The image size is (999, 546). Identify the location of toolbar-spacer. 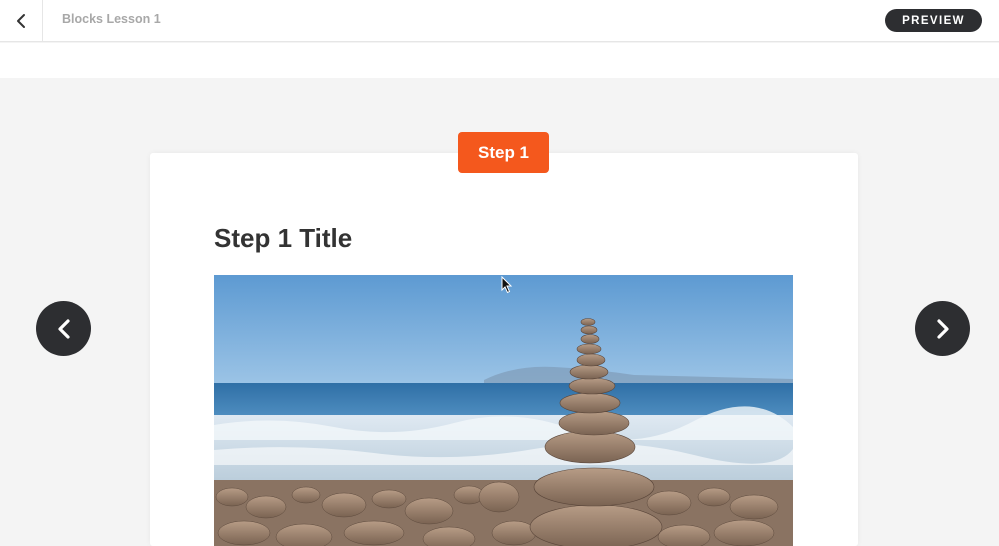
(499, 60).